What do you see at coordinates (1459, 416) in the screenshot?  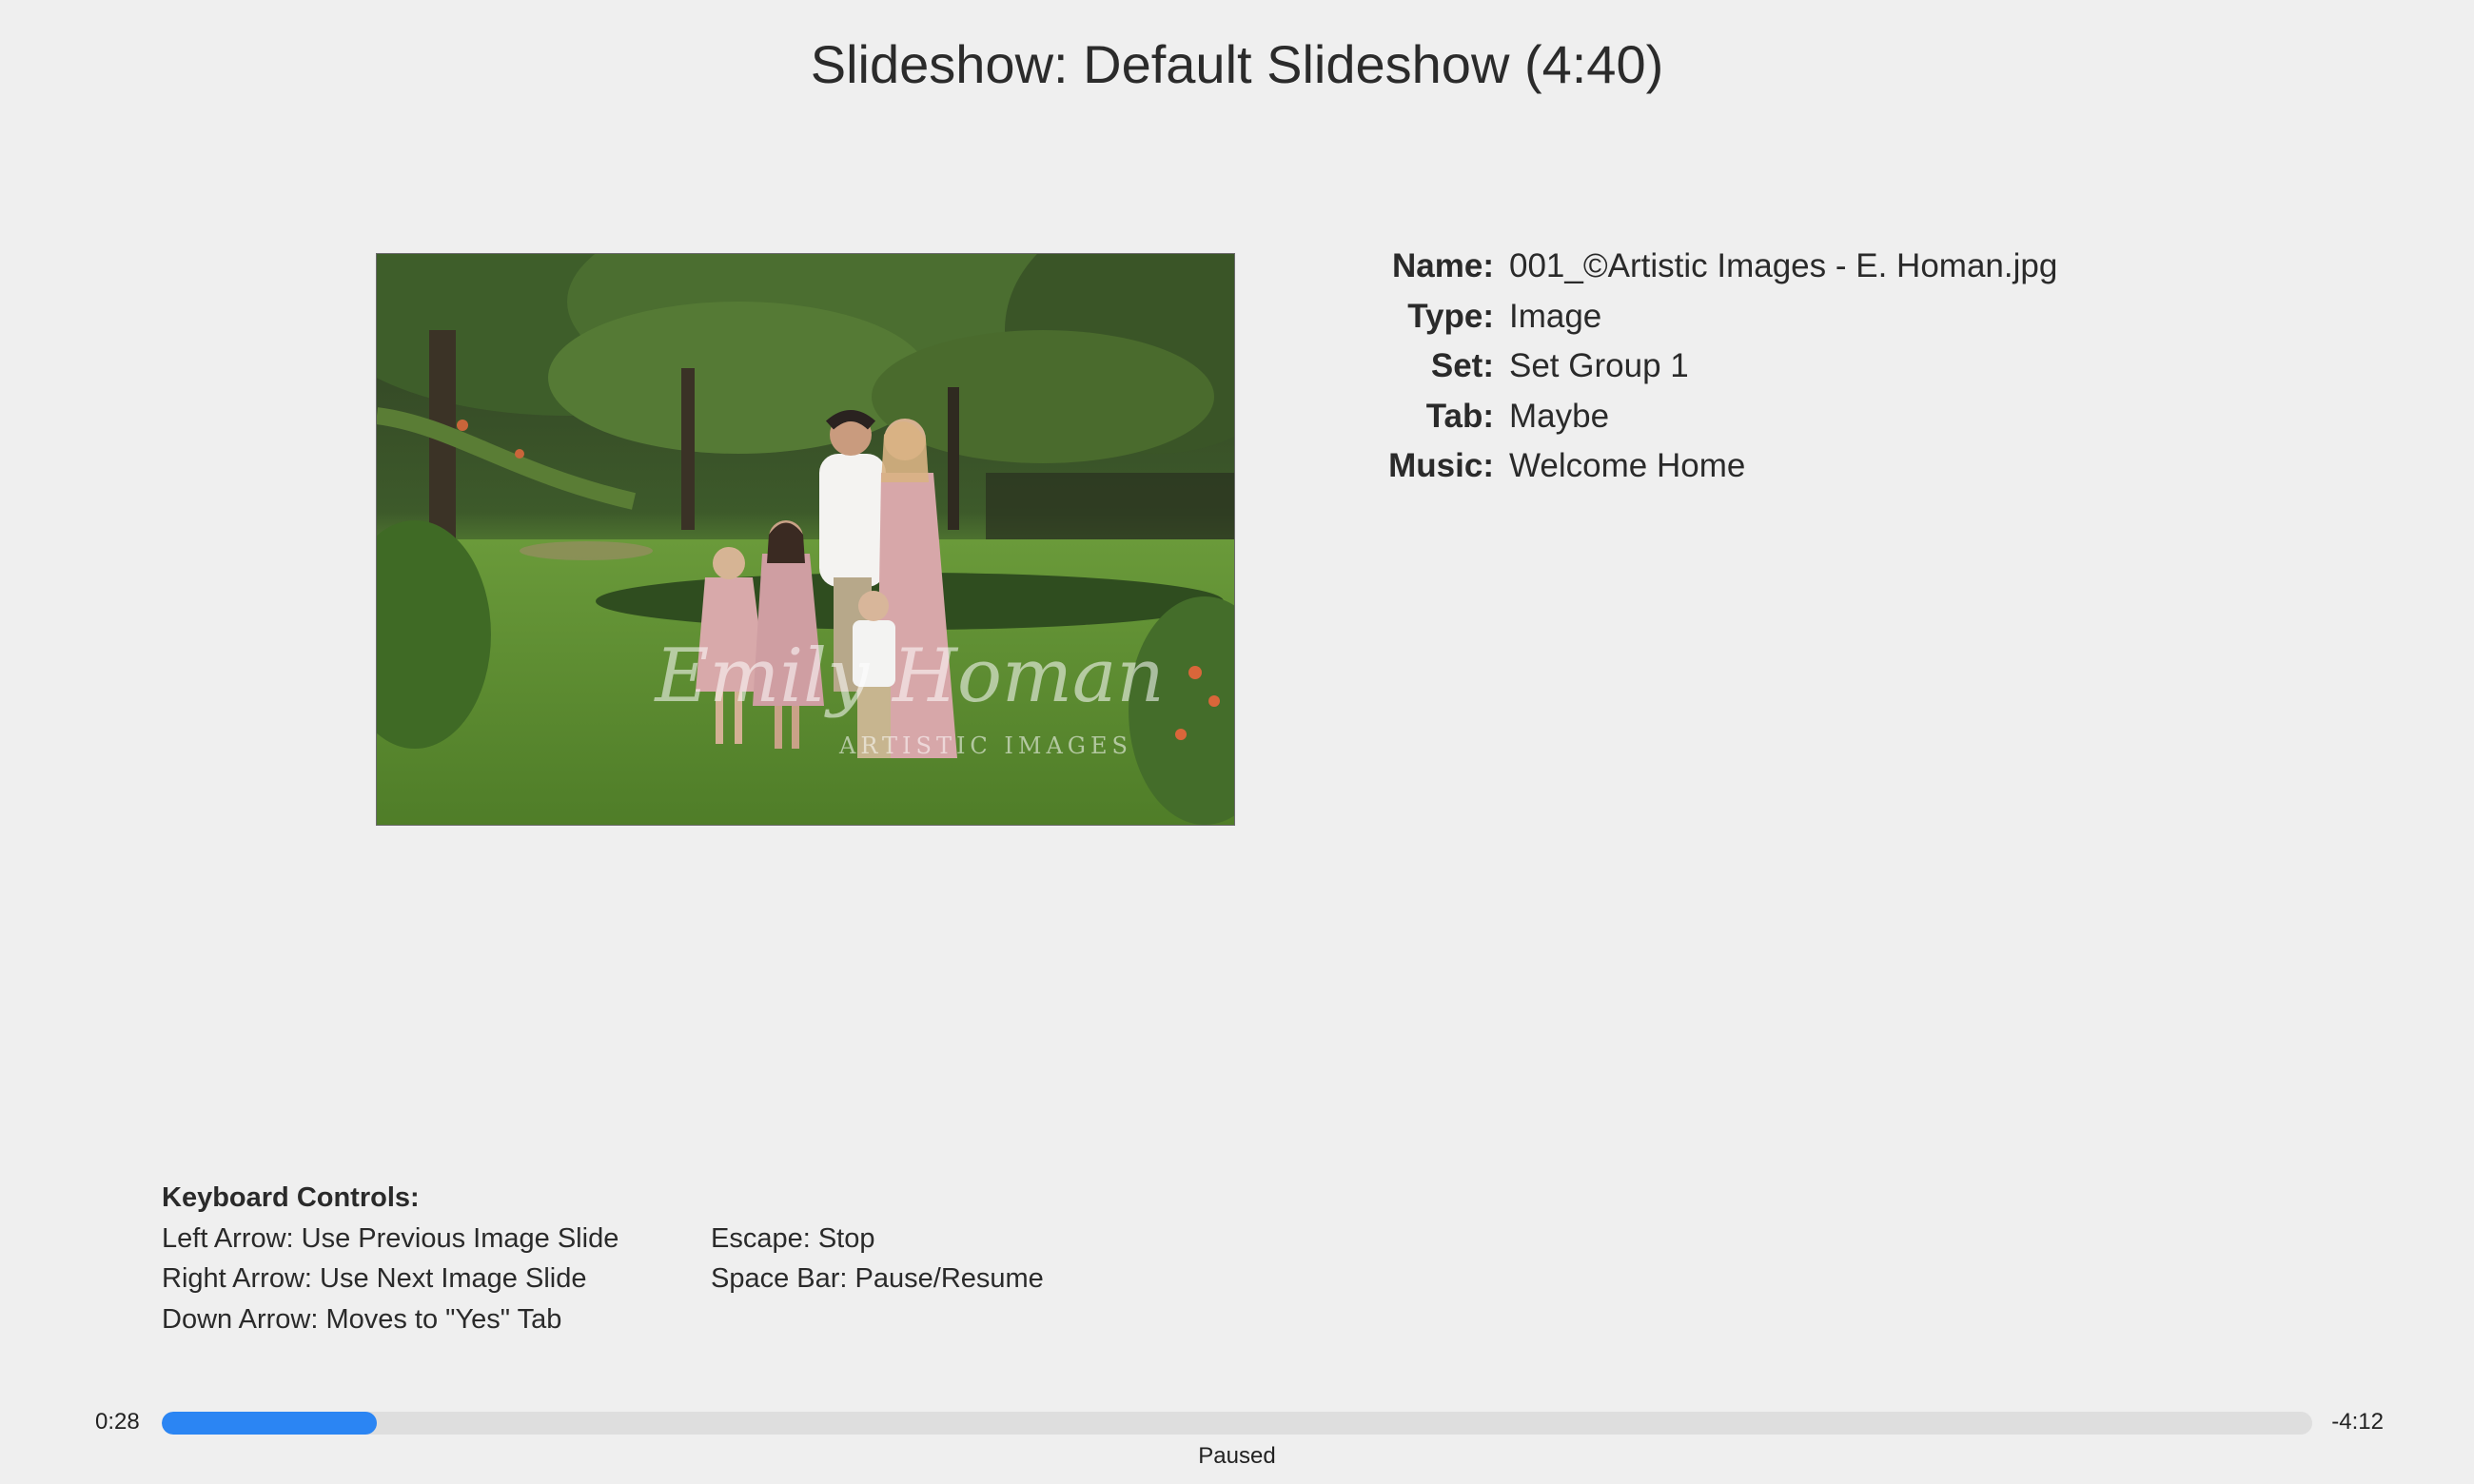 I see `tab-label: Tab:` at bounding box center [1459, 416].